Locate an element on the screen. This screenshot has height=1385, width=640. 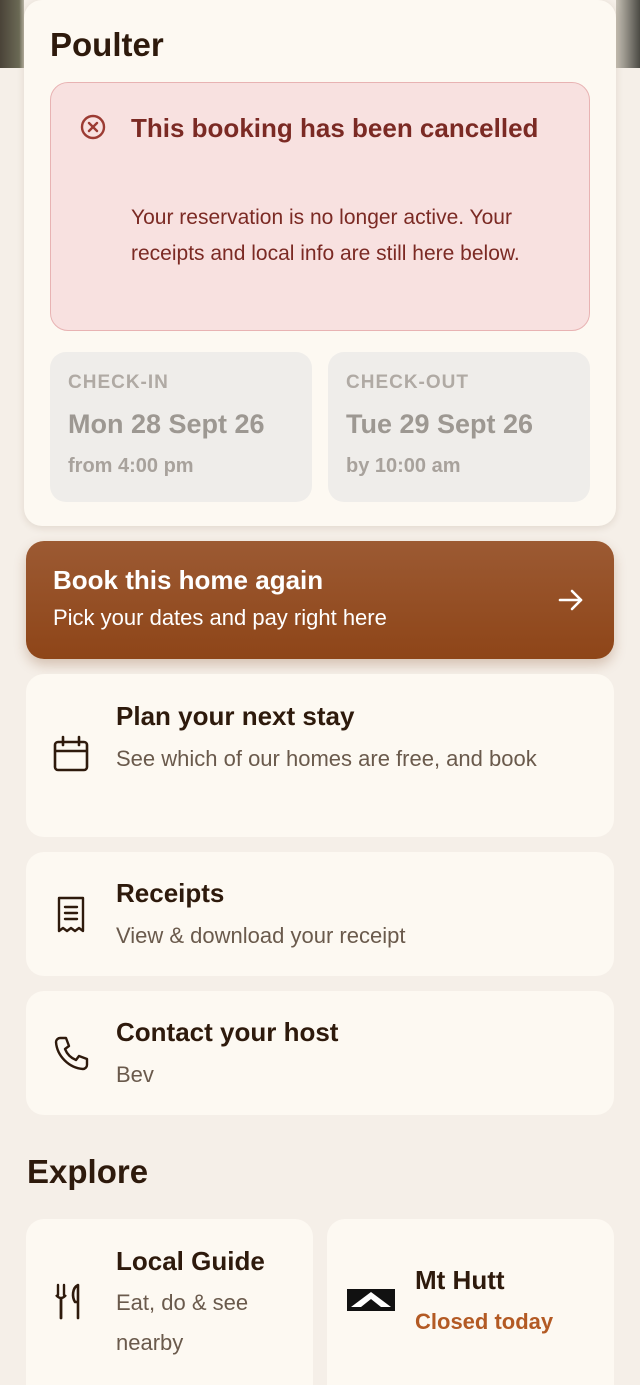
mountain-icon is located at coordinates (371, 1300).